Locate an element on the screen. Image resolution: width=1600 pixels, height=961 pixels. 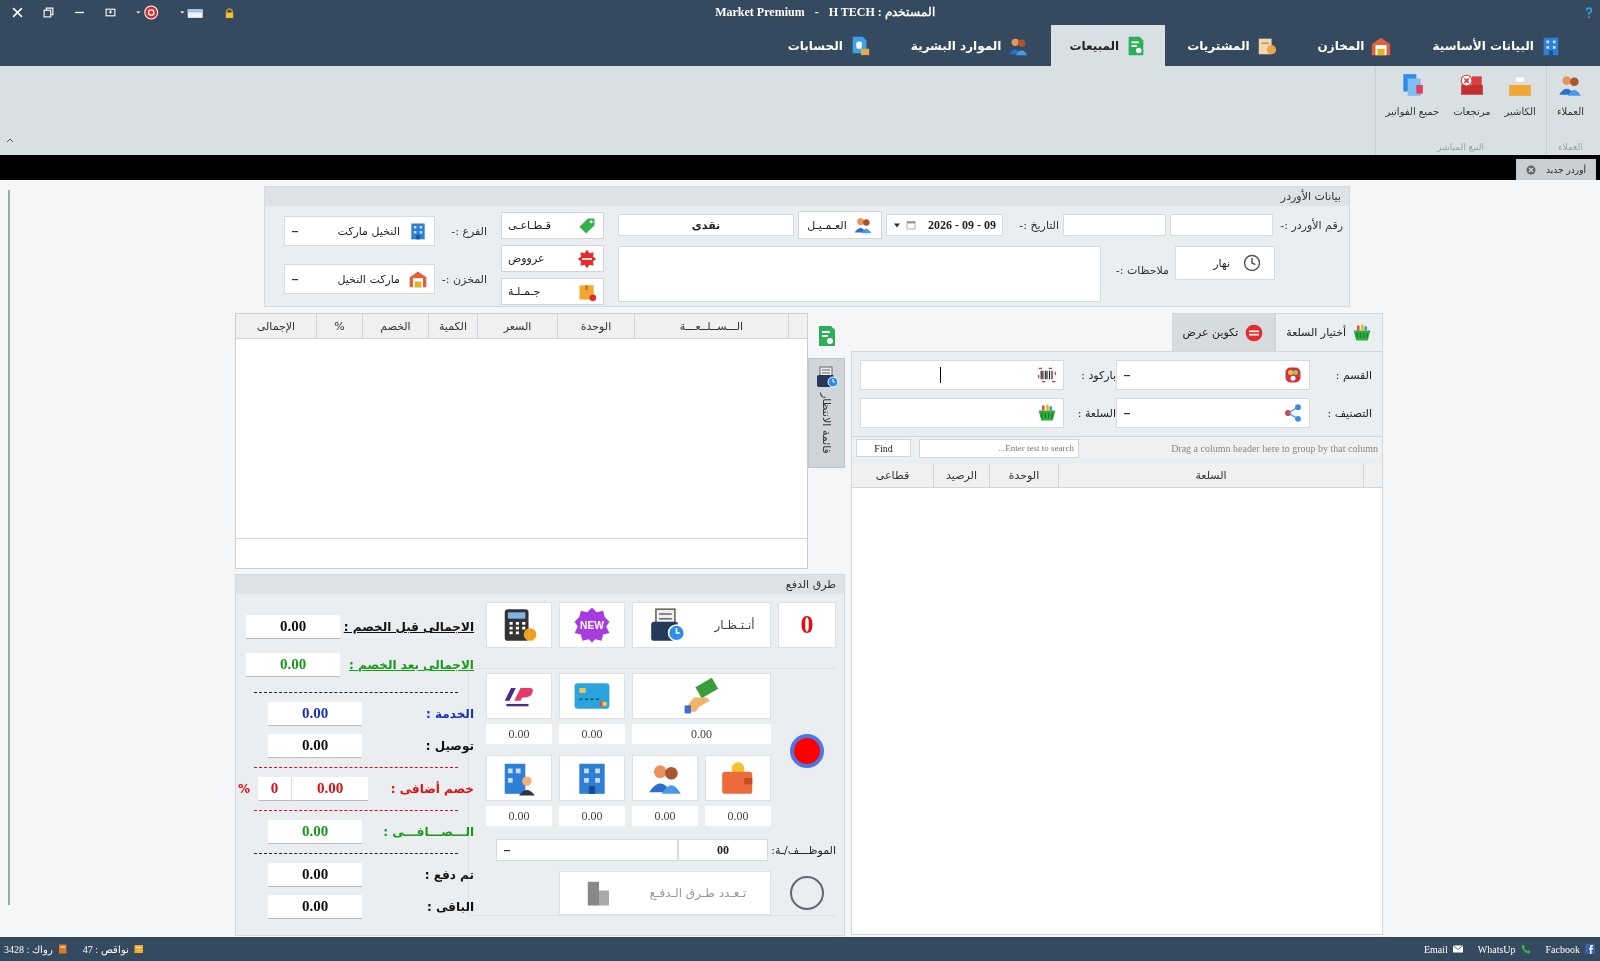
customer-field: نقدى is located at coordinates (705, 225).